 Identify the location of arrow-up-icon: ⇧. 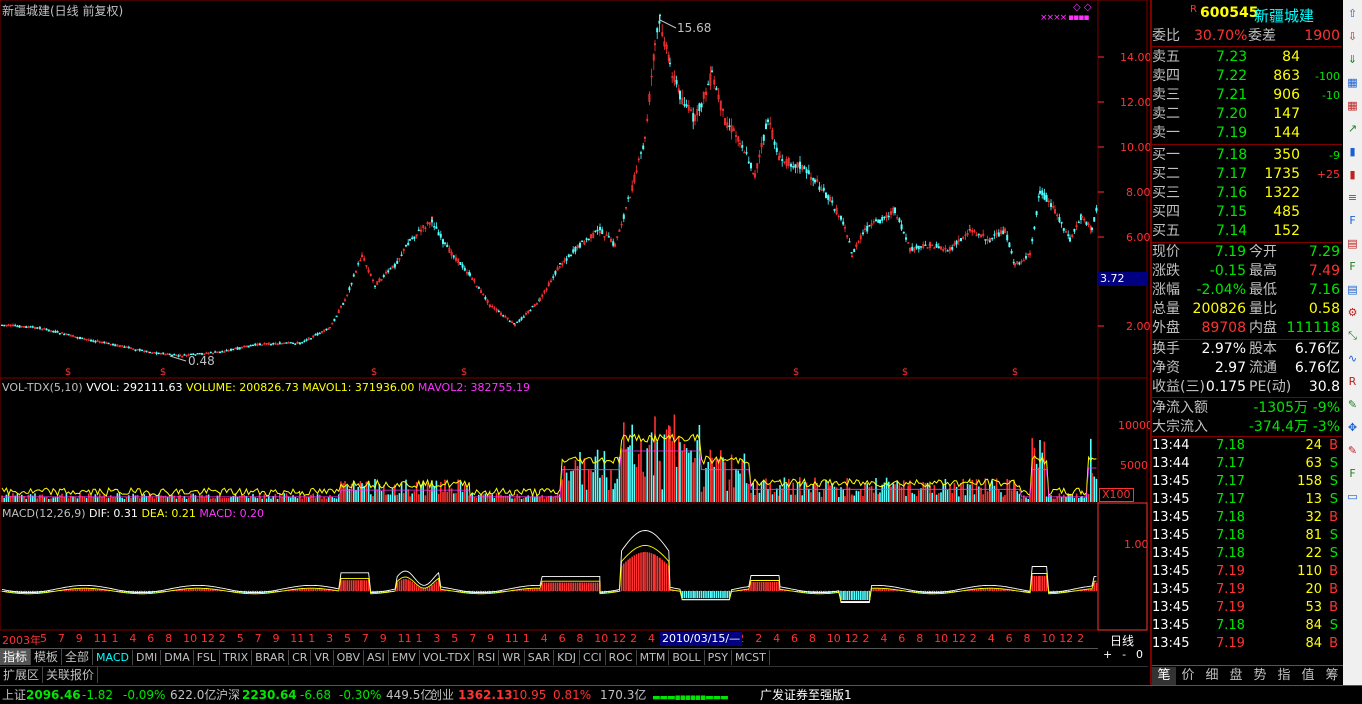
(1352, 13).